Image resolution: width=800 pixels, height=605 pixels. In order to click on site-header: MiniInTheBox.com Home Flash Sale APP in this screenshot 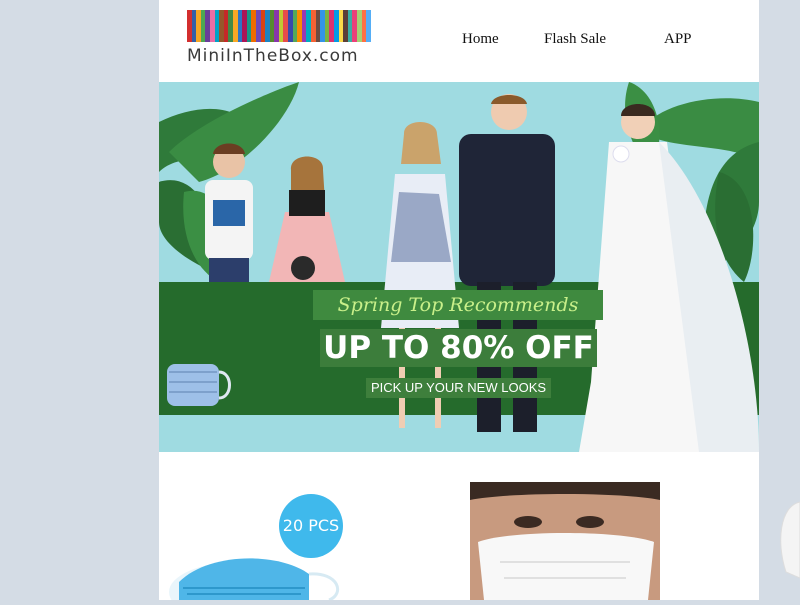, I will do `click(459, 41)`.